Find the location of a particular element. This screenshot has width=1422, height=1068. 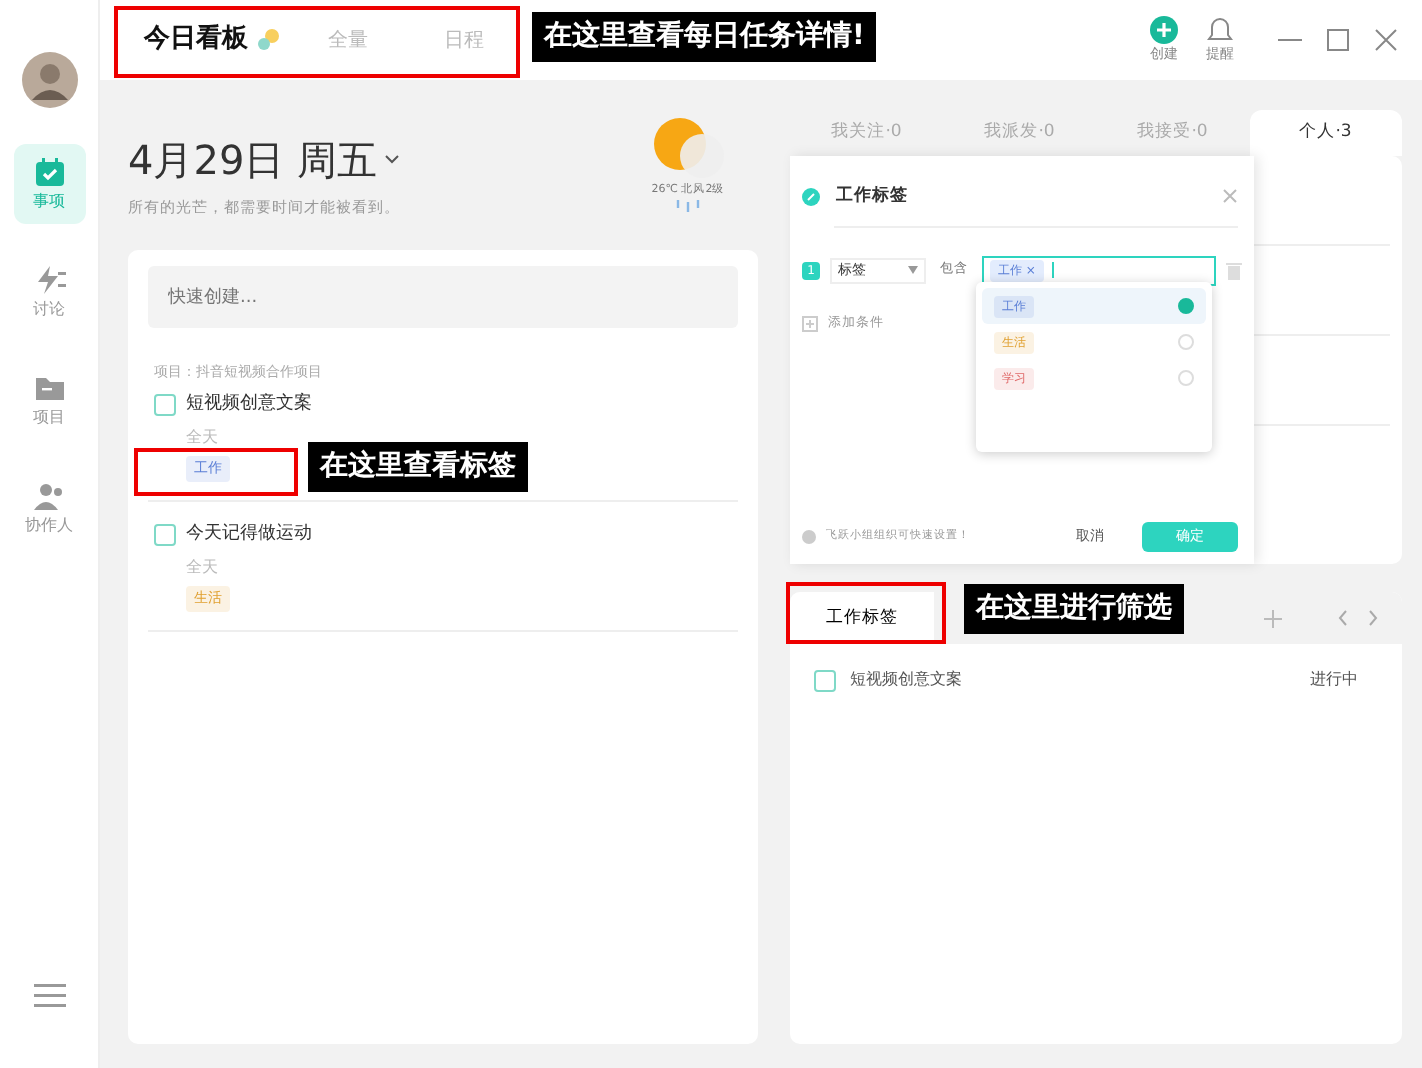

task-title: 今天记得做运动 is located at coordinates (249, 534).